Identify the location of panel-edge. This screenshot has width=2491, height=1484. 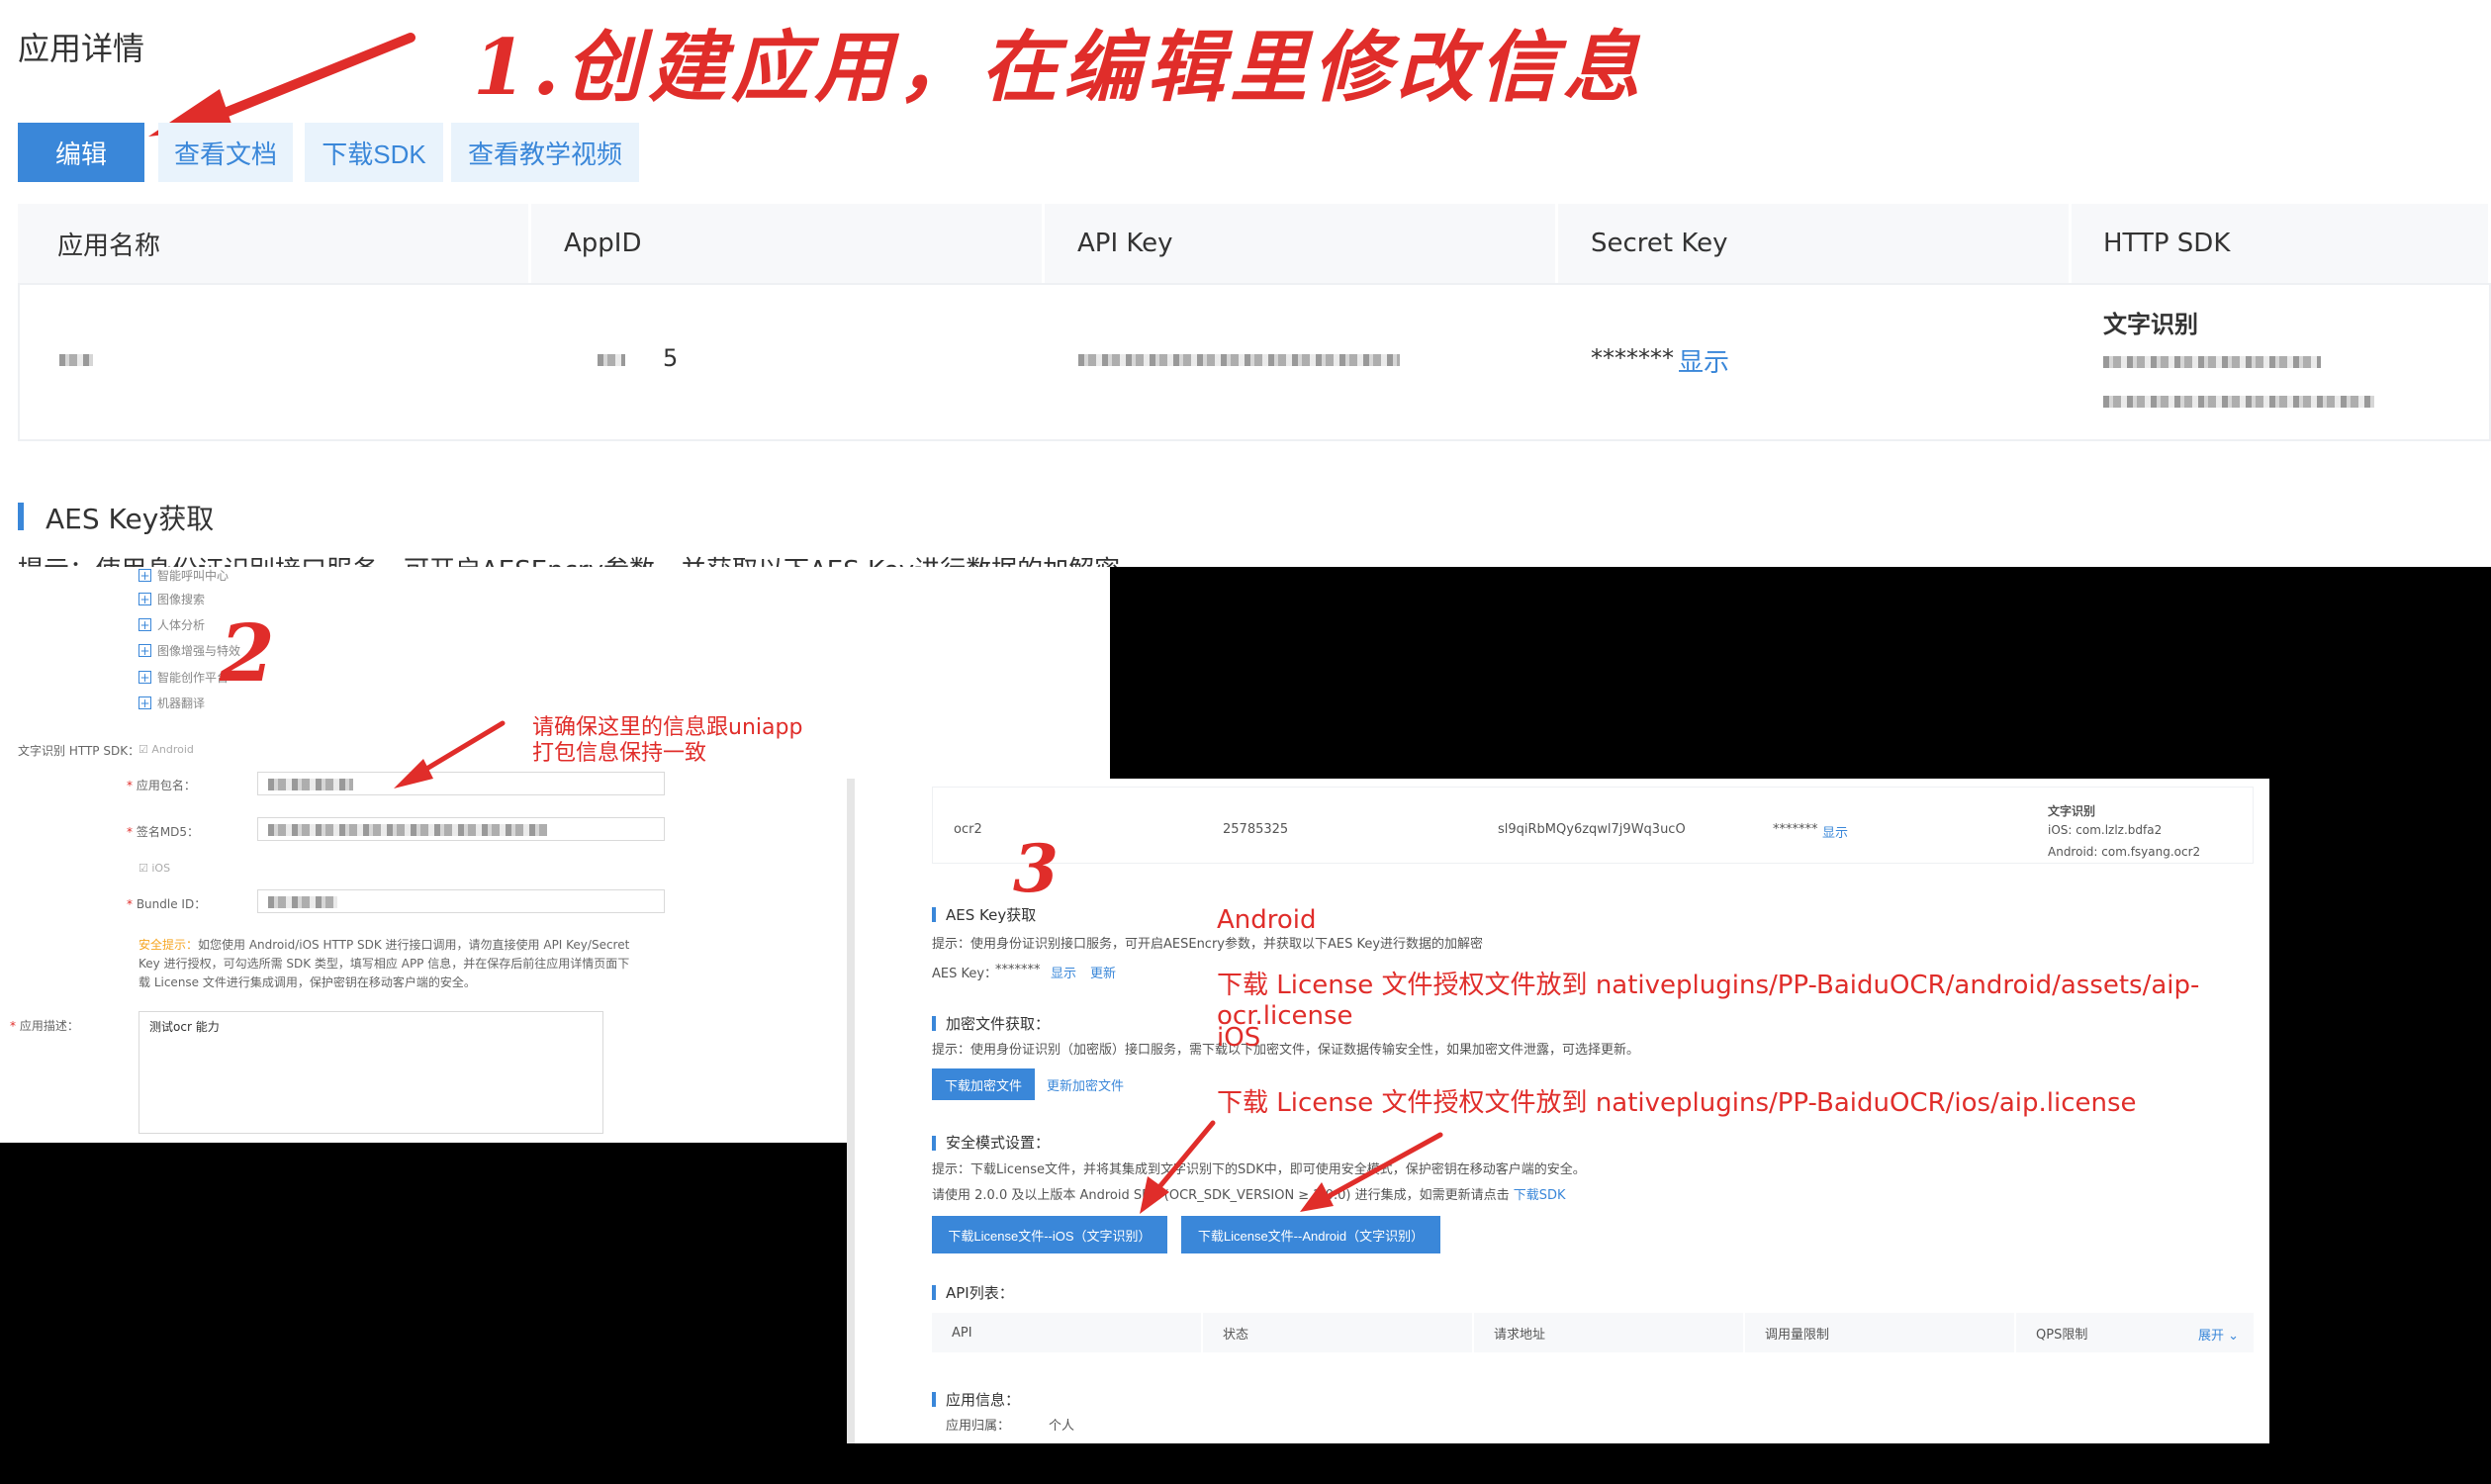
(851, 1111).